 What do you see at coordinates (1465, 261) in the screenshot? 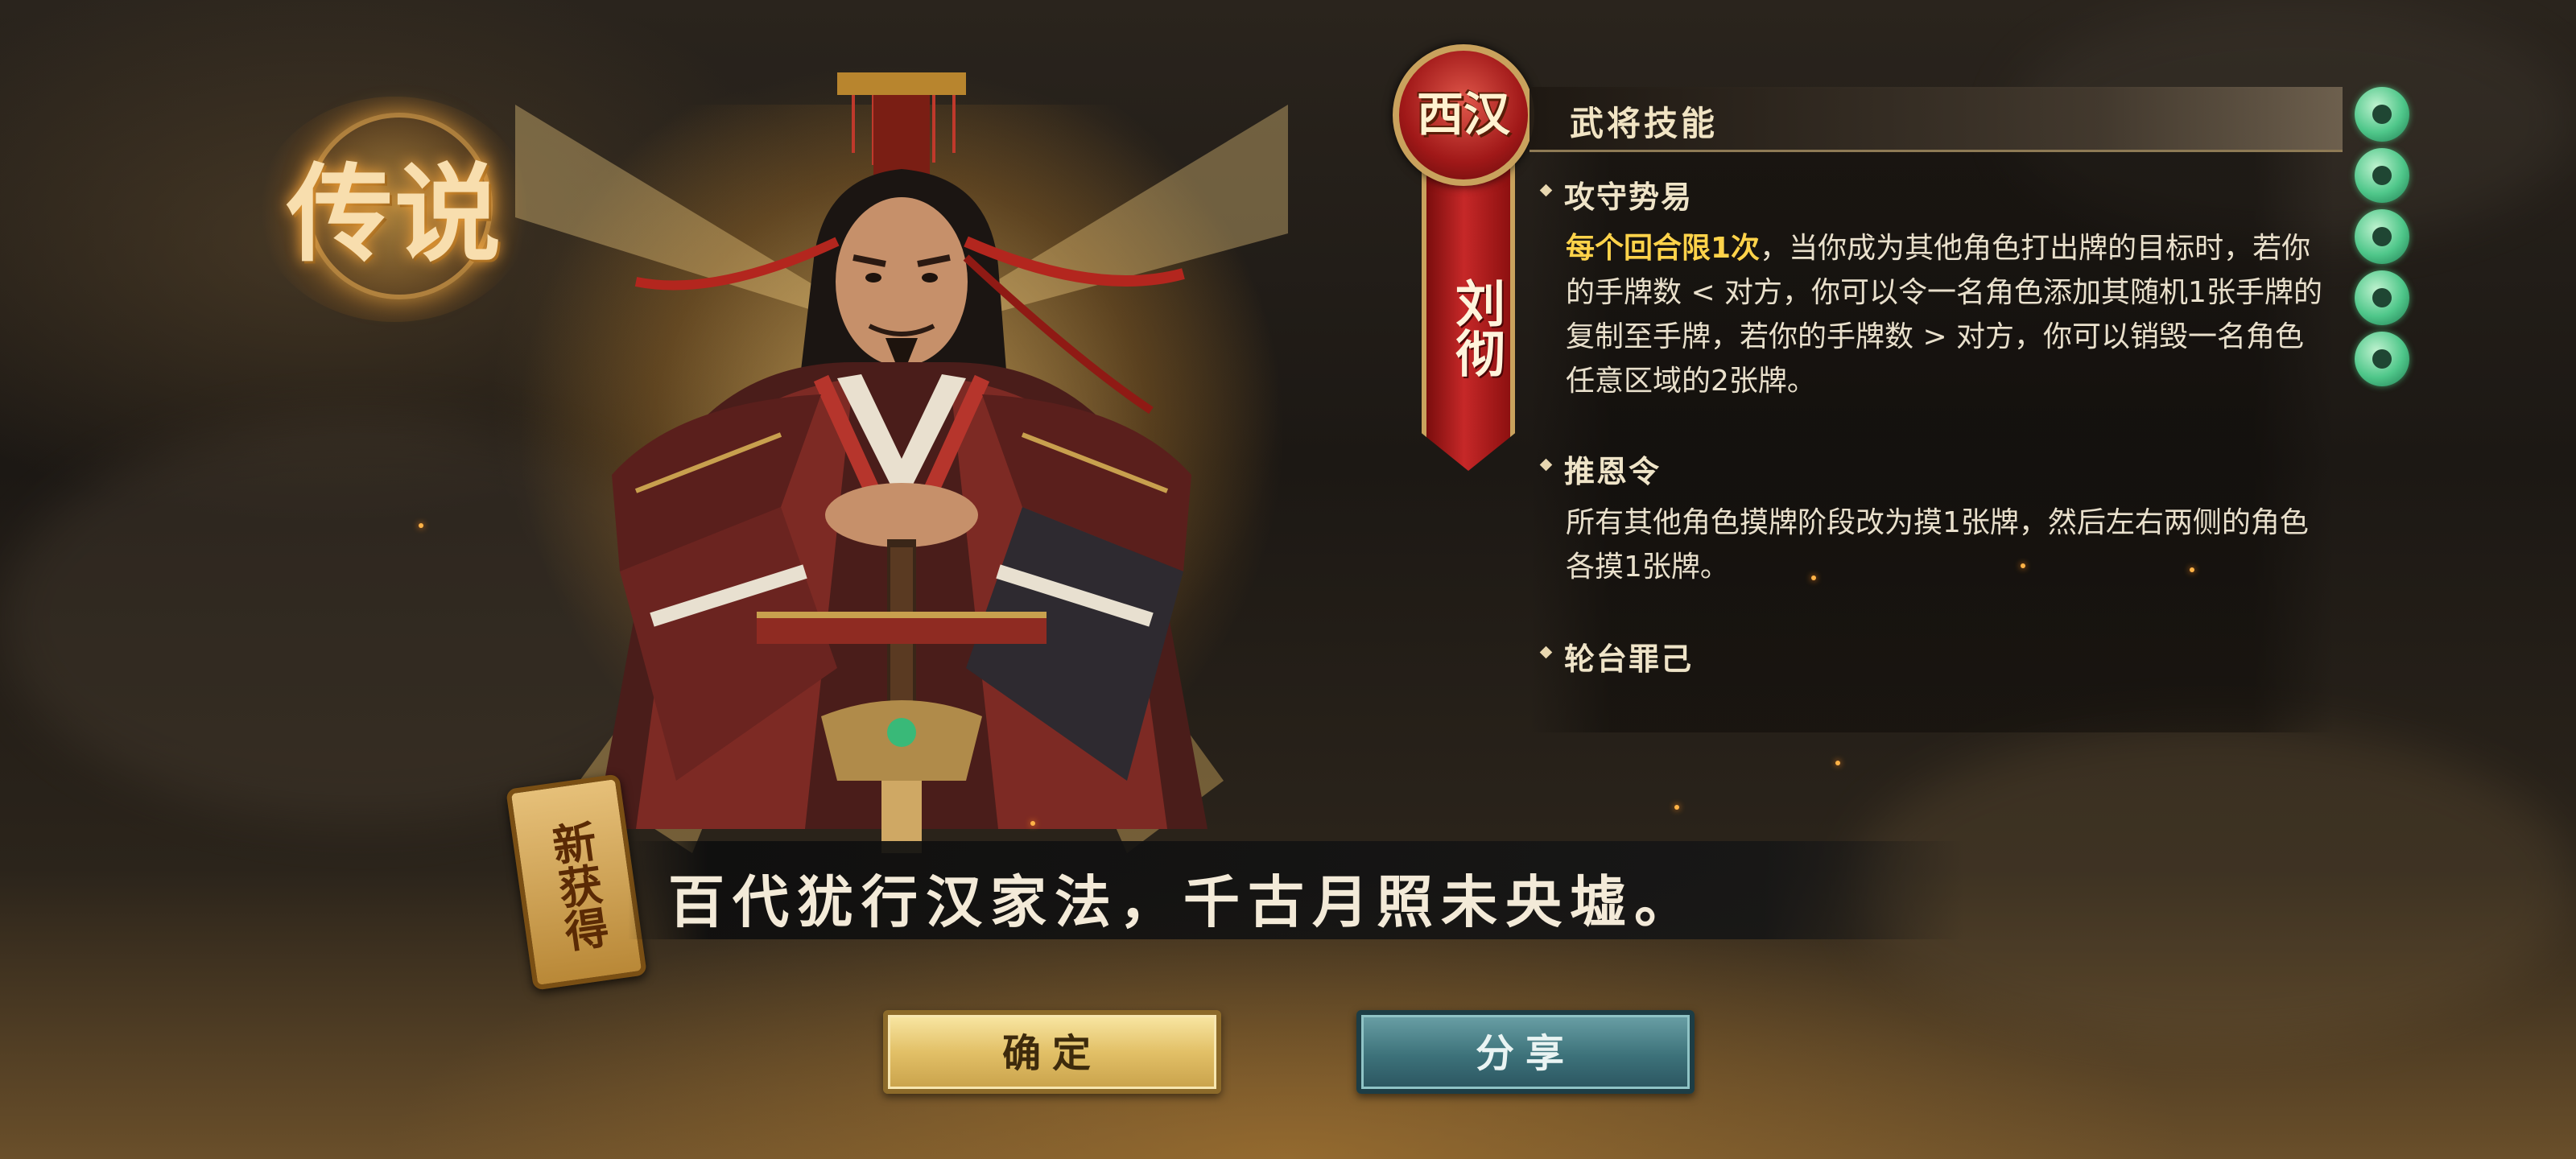
I see `faction-banner: 西汉 刘彻` at bounding box center [1465, 261].